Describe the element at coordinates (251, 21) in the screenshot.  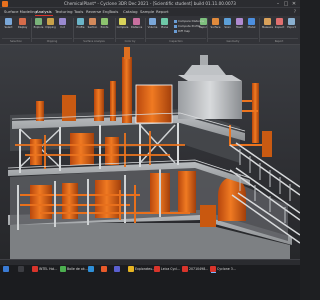
I see `model-icon` at that location.